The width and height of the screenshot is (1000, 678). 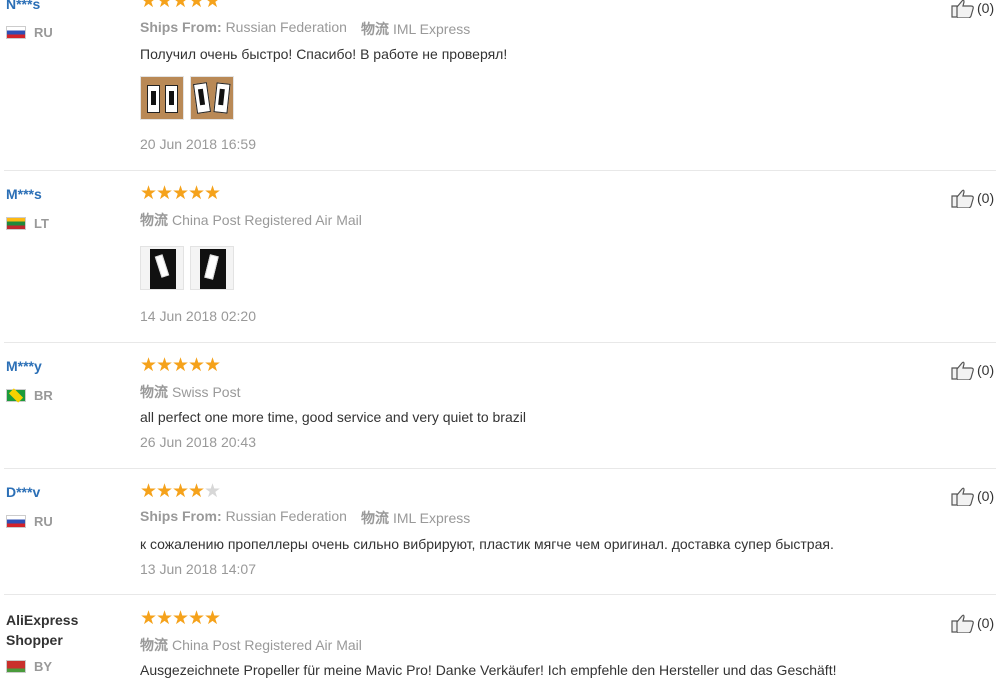 What do you see at coordinates (206, 392) in the screenshot?
I see `logistics-value: Swiss Post` at bounding box center [206, 392].